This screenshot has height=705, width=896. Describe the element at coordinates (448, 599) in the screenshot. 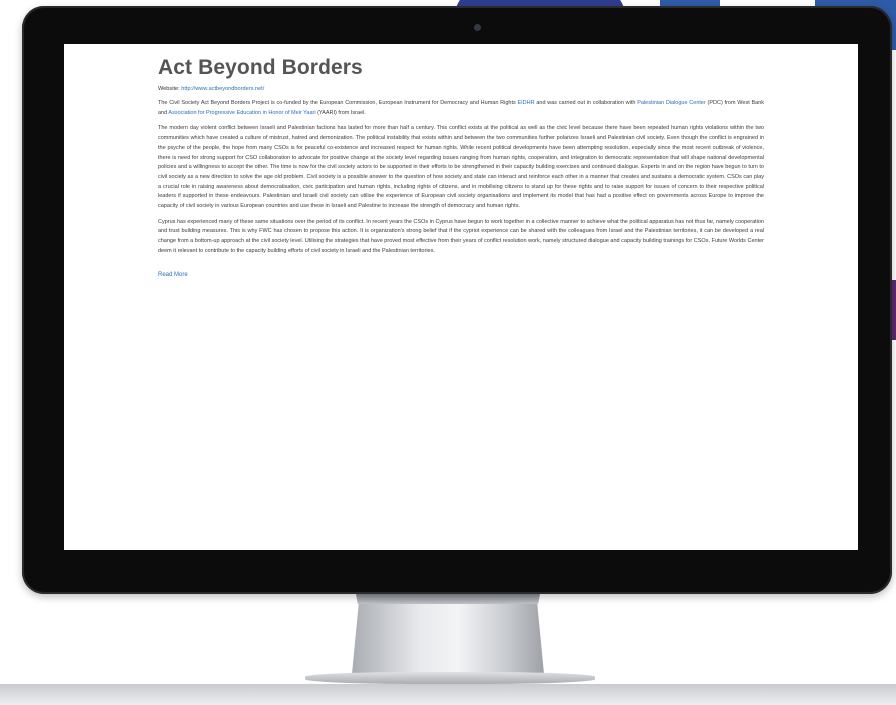

I see `monitor-stand-shadow` at that location.